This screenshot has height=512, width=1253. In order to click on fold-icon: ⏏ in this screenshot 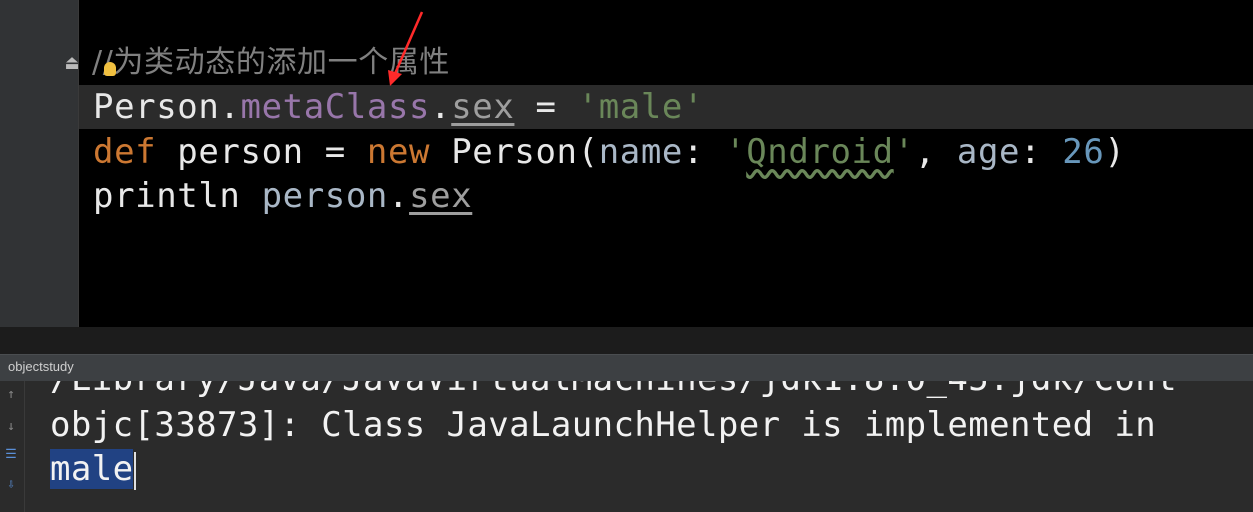, I will do `click(76, 62)`.